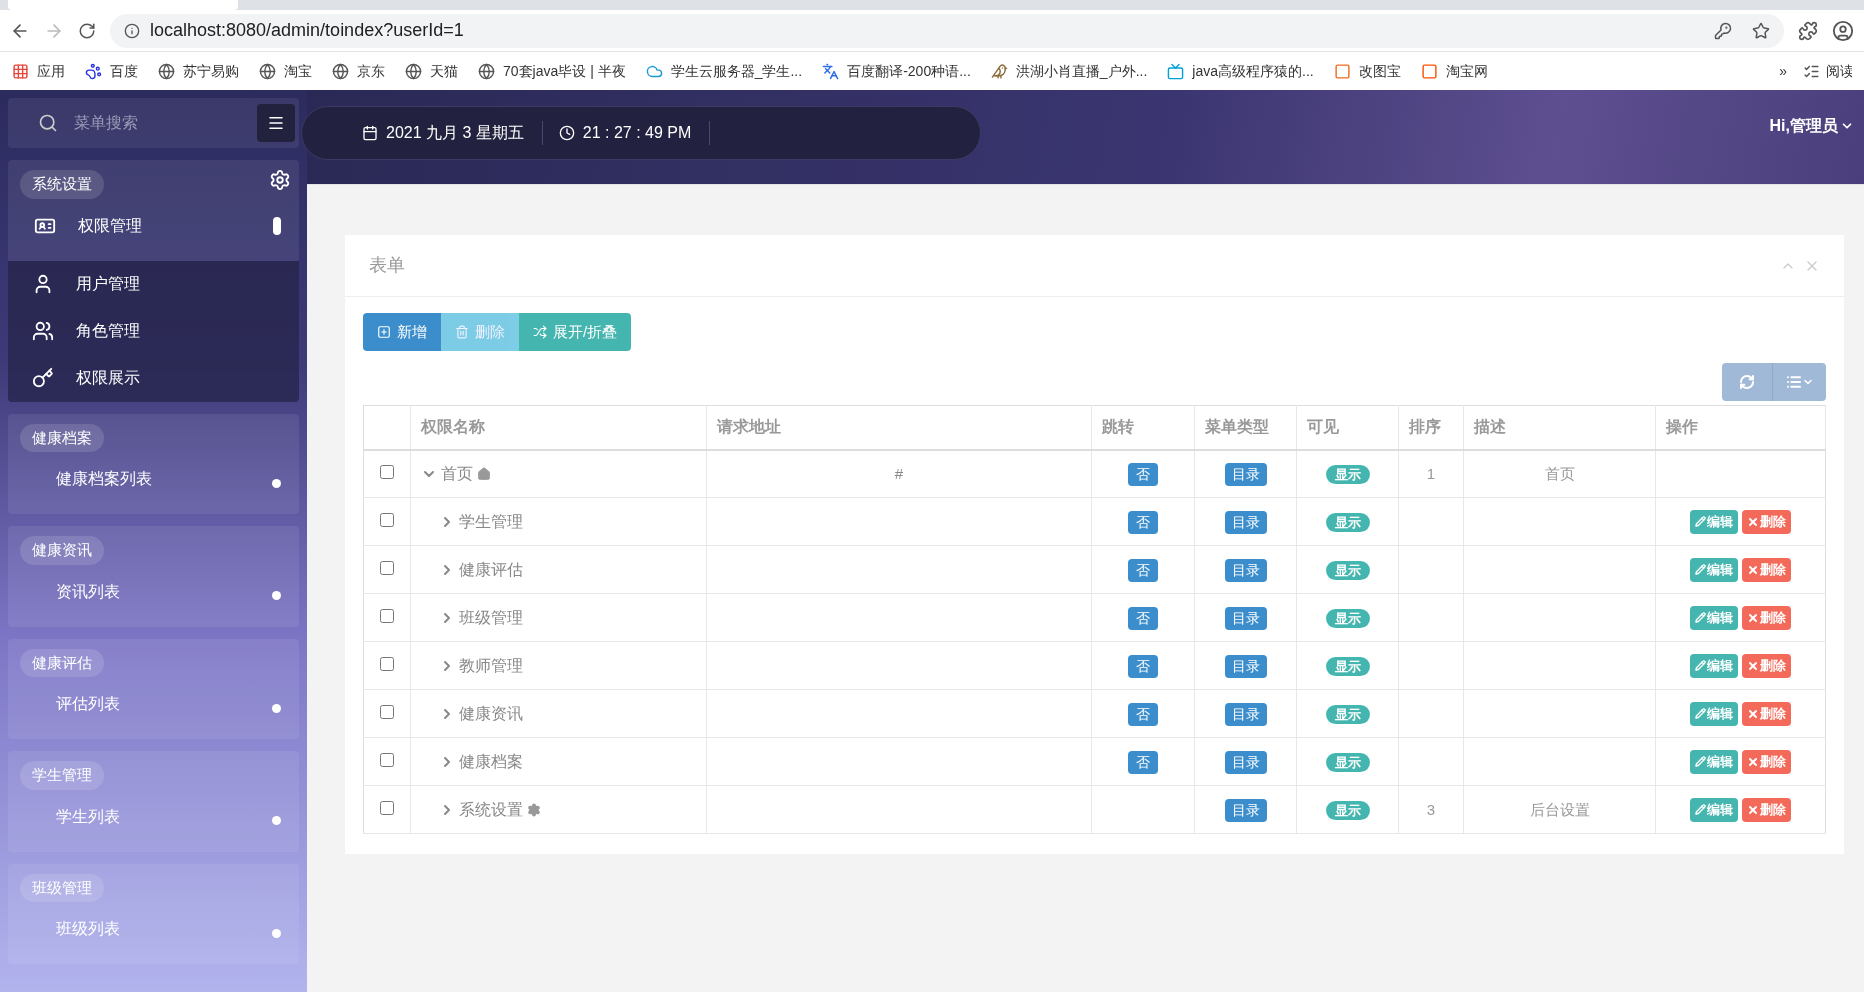 The width and height of the screenshot is (1864, 992). What do you see at coordinates (558, 713) in the screenshot?
I see `tree-node: 健康资讯` at bounding box center [558, 713].